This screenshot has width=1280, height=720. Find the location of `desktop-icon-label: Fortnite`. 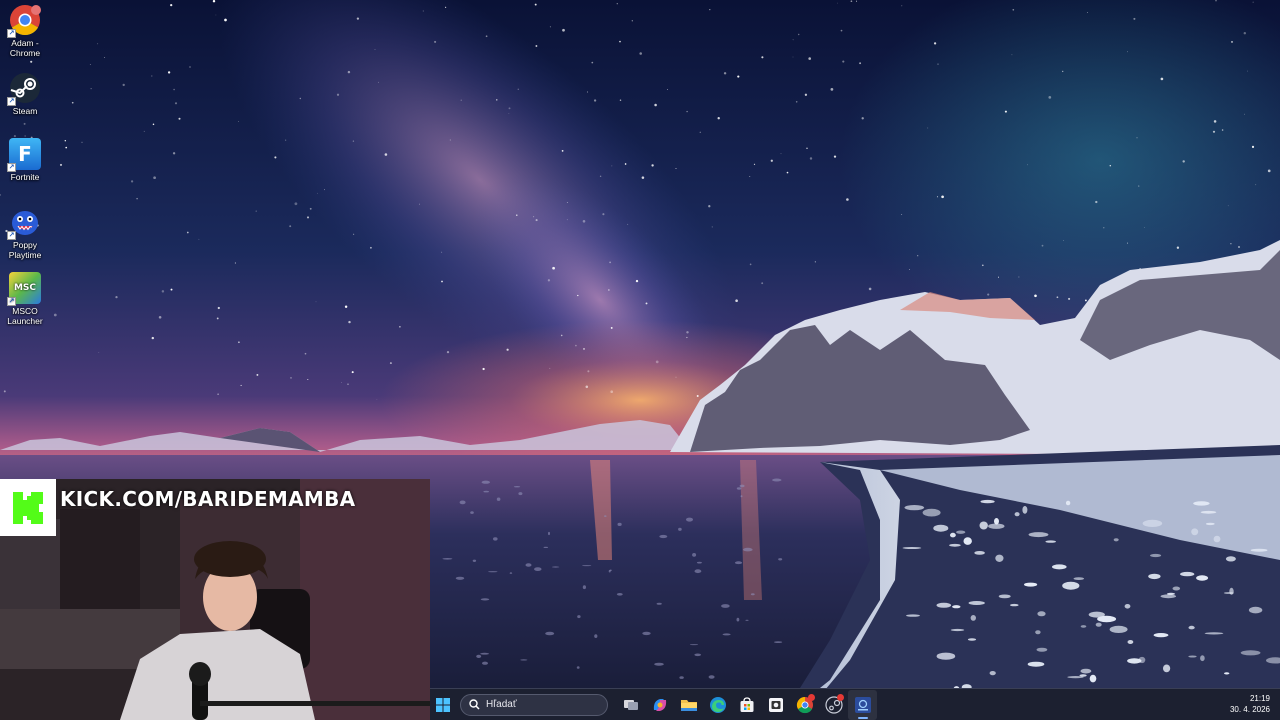

desktop-icon-label: Fortnite is located at coordinates (25, 177).